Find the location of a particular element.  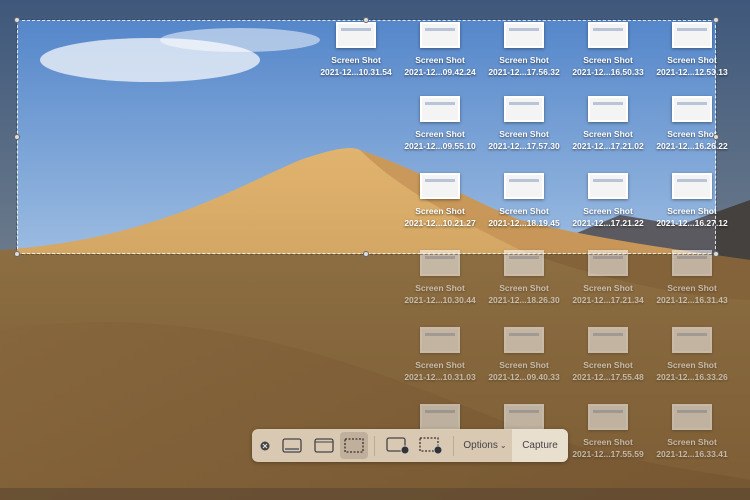

desktop-file-icon: Screen Shot 2021-12...16.31.43 is located at coordinates (692, 278).